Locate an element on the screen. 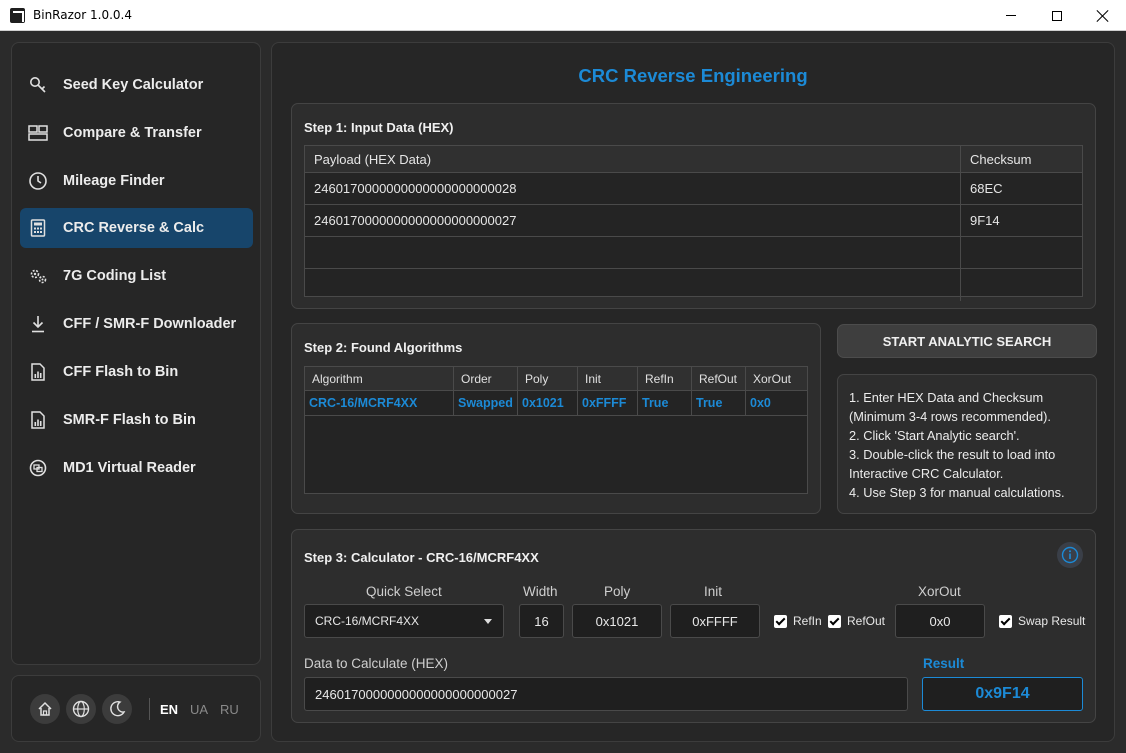 The height and width of the screenshot is (753, 1126). quick-select-value: CRC-16/MCRF4XX is located at coordinates (367, 621).